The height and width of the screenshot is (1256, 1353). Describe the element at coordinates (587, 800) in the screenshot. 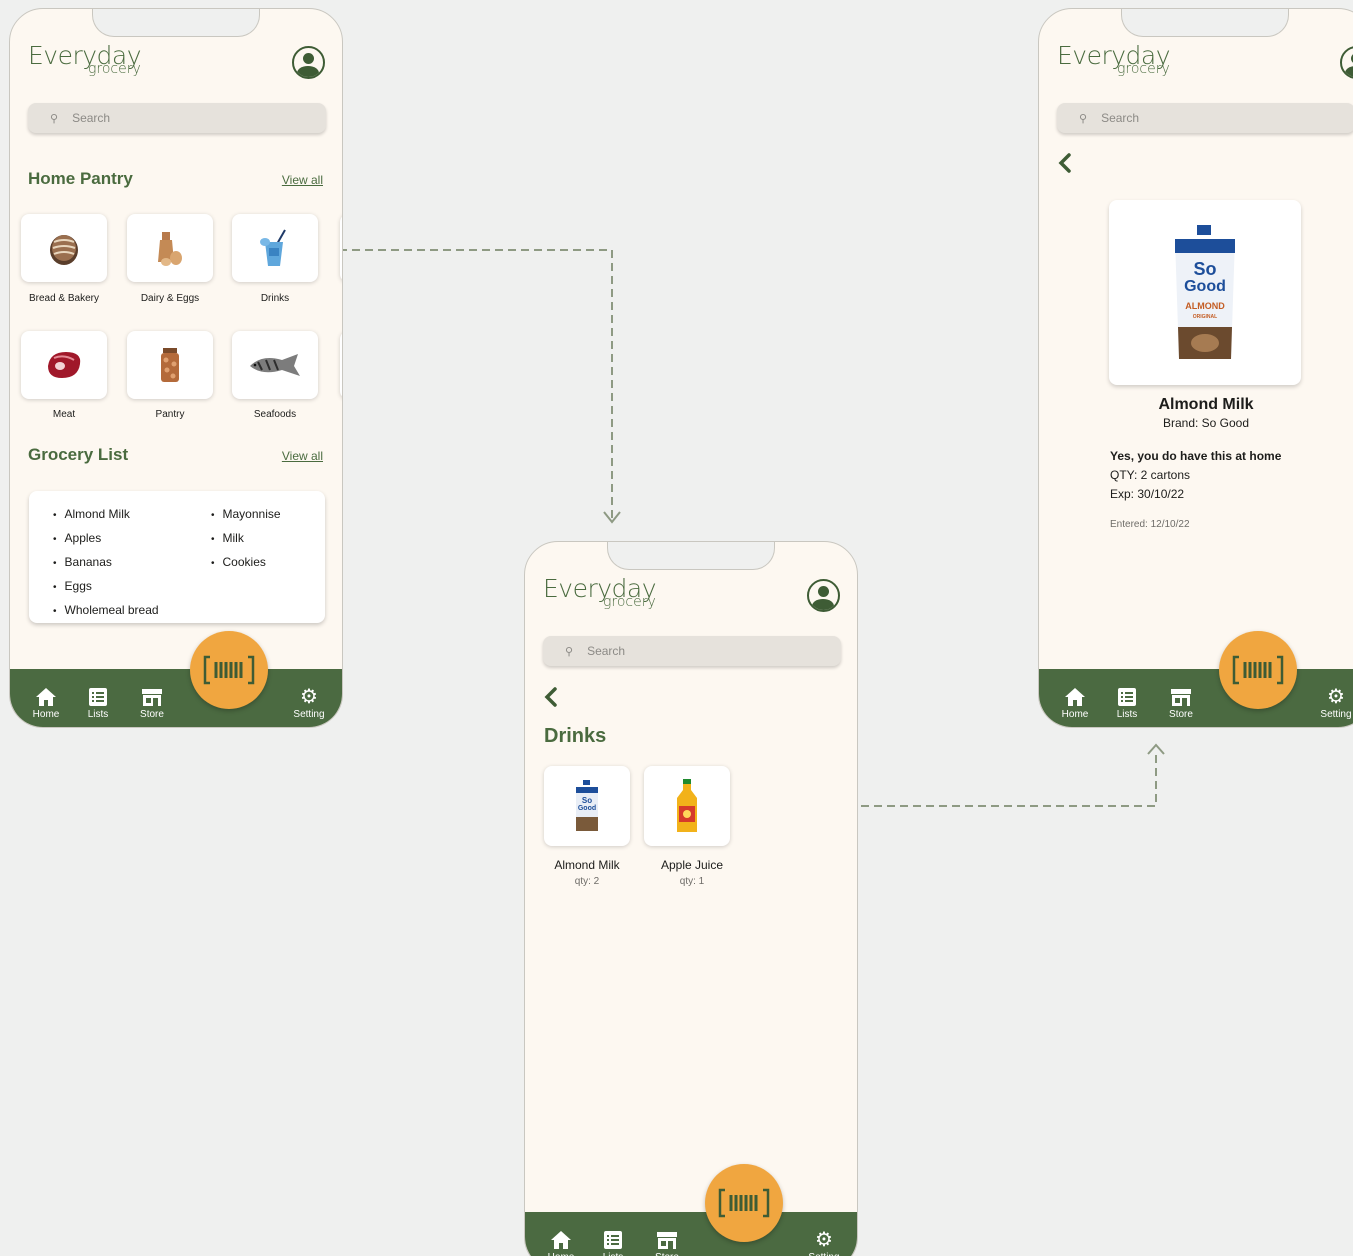

I see `svg-text: So` at that location.